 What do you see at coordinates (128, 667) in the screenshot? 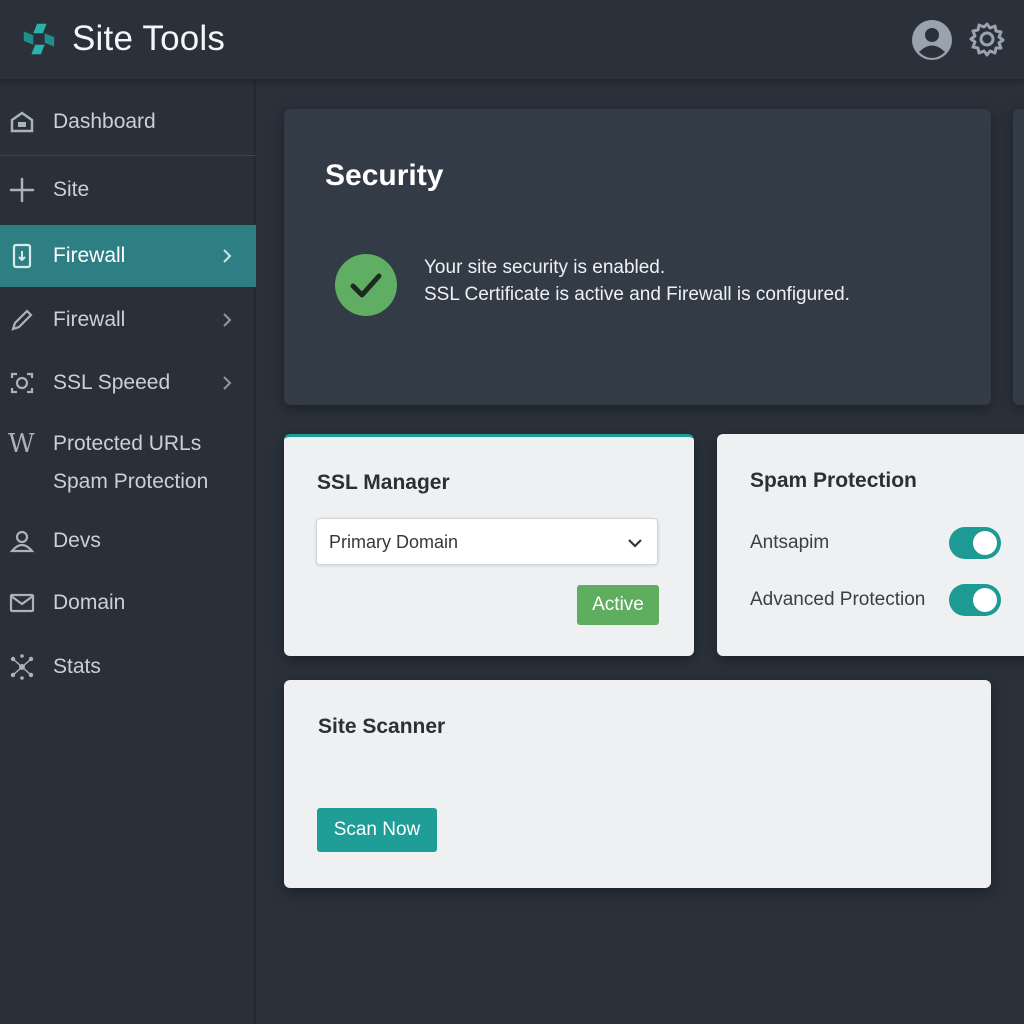
I see `sidebar-item-stats: Stats` at bounding box center [128, 667].